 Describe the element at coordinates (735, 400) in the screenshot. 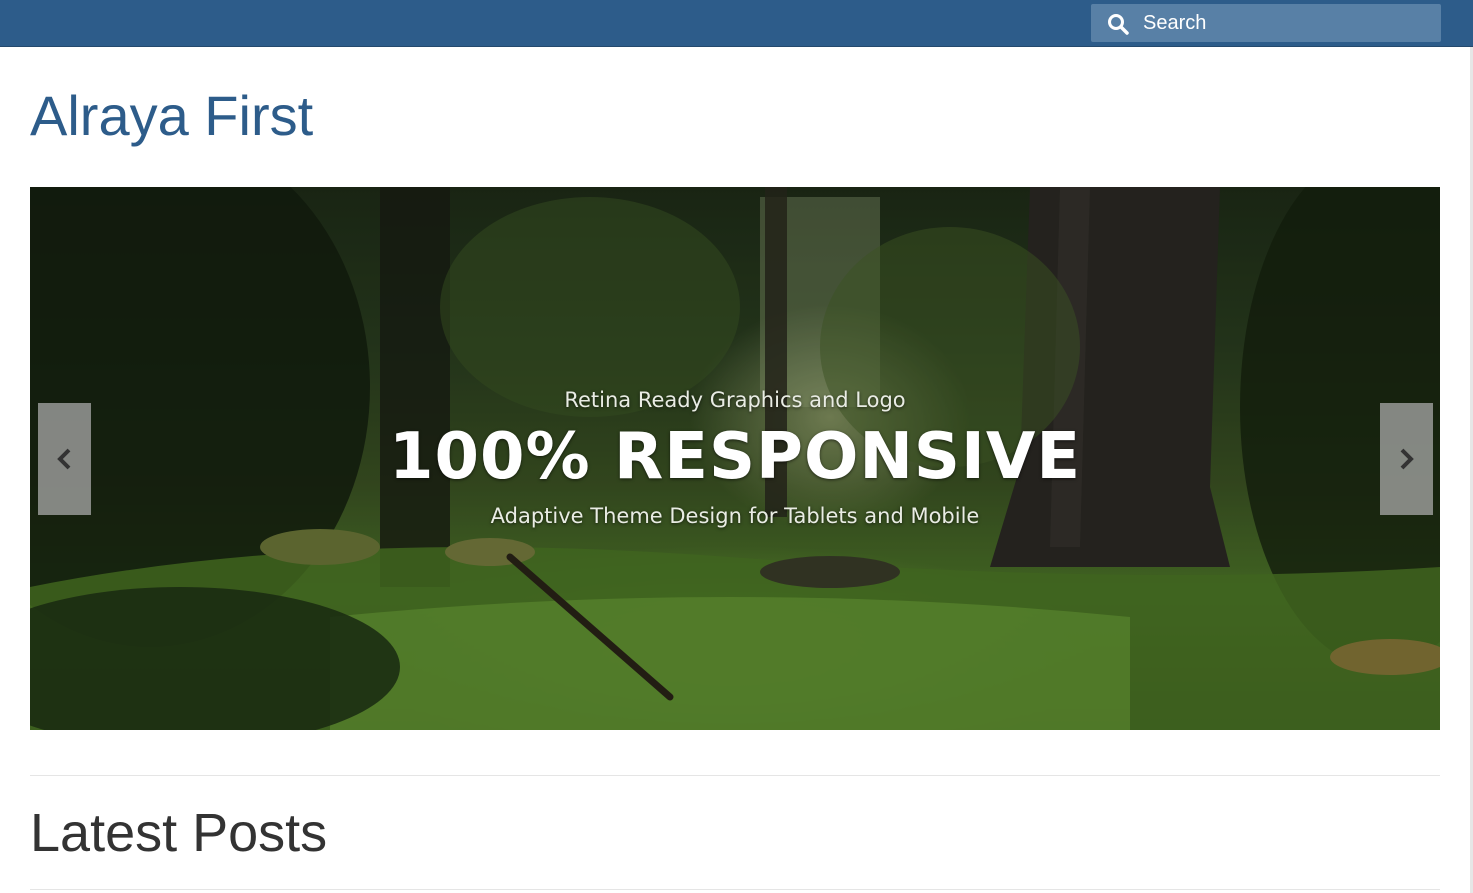

I see `slide-subtitle-top: Retina Ready Graphics and Logo` at that location.